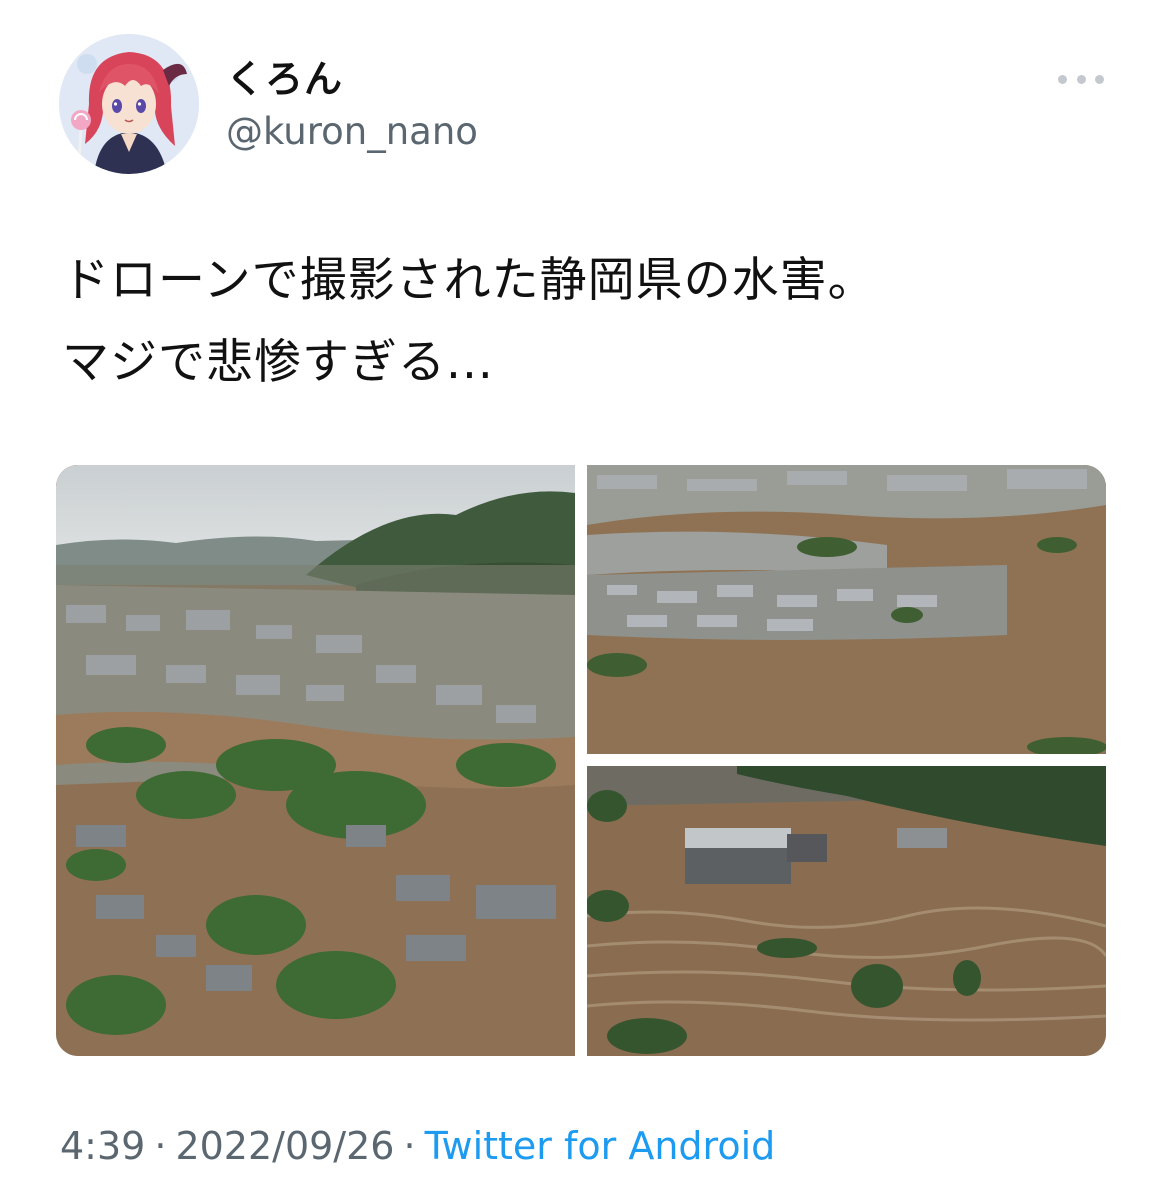 The image size is (1161, 1200). I want to click on author-avatar, so click(129, 104).